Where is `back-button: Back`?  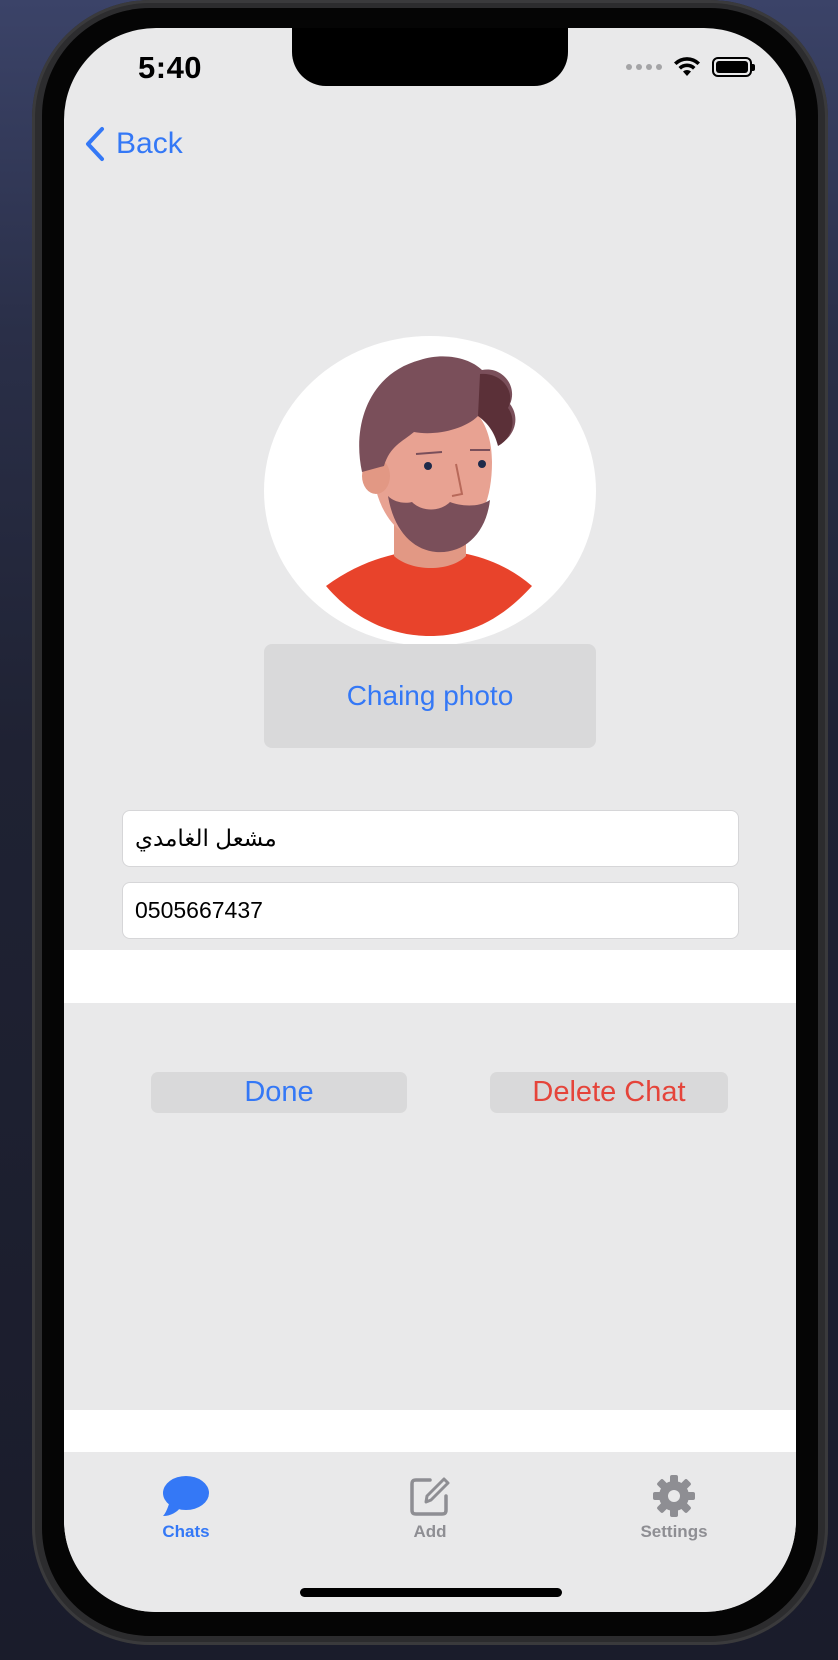
back-button: Back is located at coordinates (133, 144).